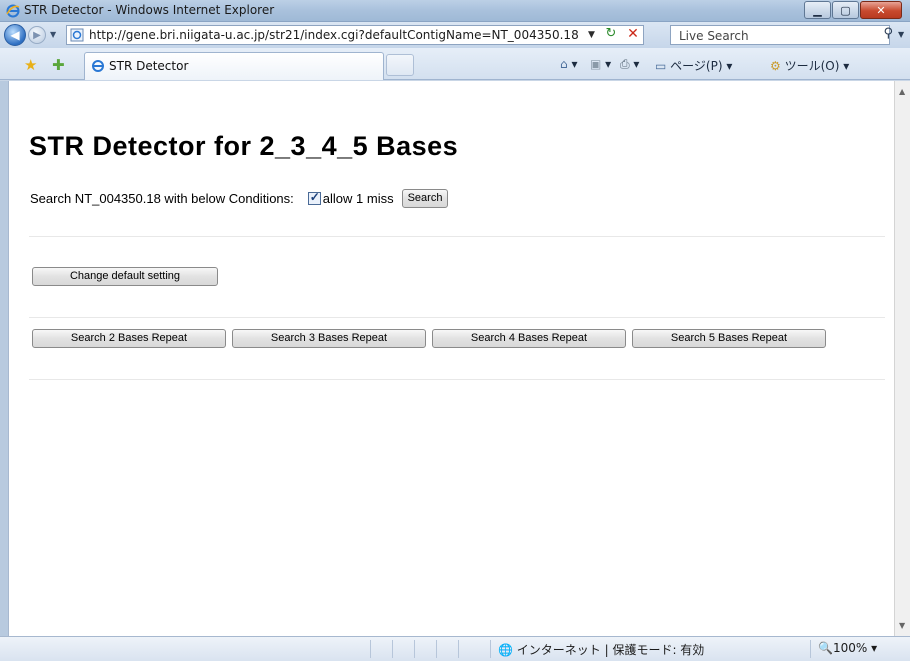 The height and width of the screenshot is (661, 910). I want to click on zoom-level: 🔍100% ▾, so click(847, 648).